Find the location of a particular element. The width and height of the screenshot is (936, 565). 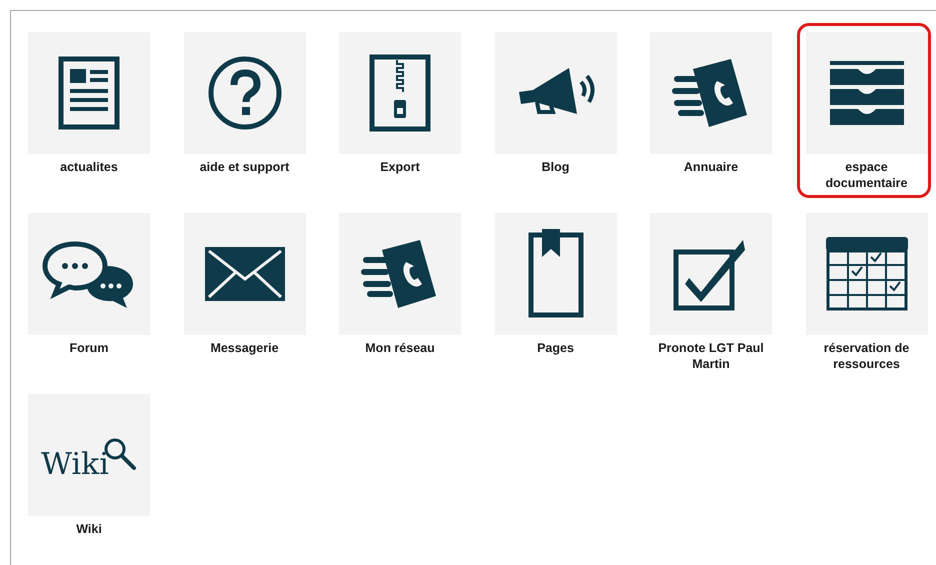

drawers-icon is located at coordinates (867, 93).